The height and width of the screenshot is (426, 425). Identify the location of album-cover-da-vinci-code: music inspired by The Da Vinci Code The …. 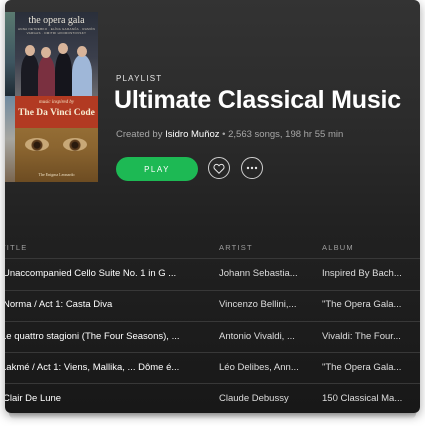
(56, 139).